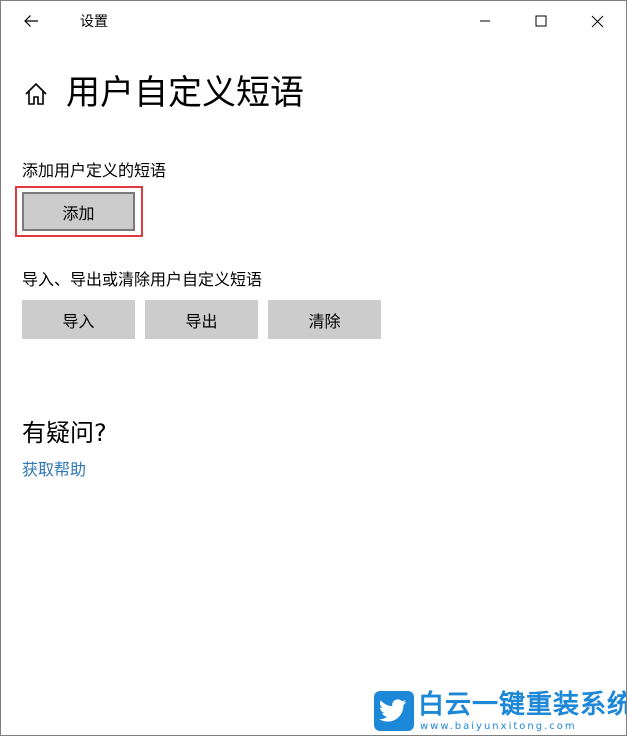  I want to click on watermark-url: www.baiyunxitong.com, so click(498, 726).